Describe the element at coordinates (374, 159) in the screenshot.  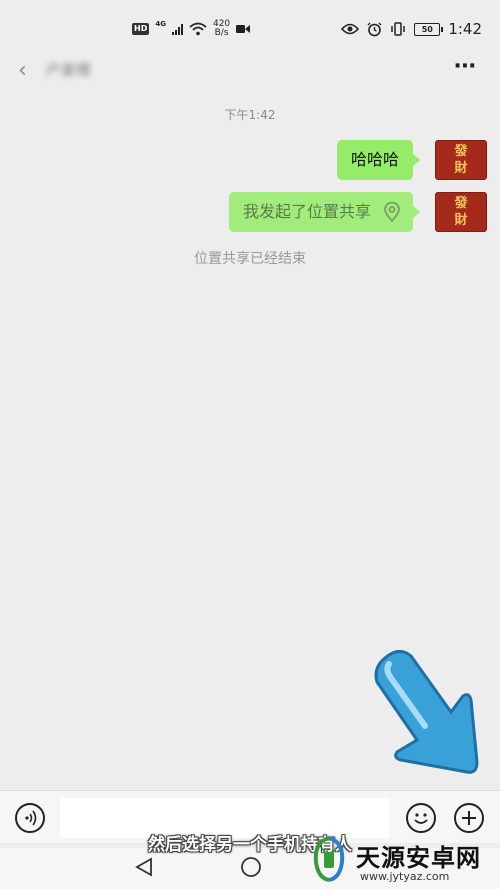
I see `message-text: 哈哈哈` at that location.